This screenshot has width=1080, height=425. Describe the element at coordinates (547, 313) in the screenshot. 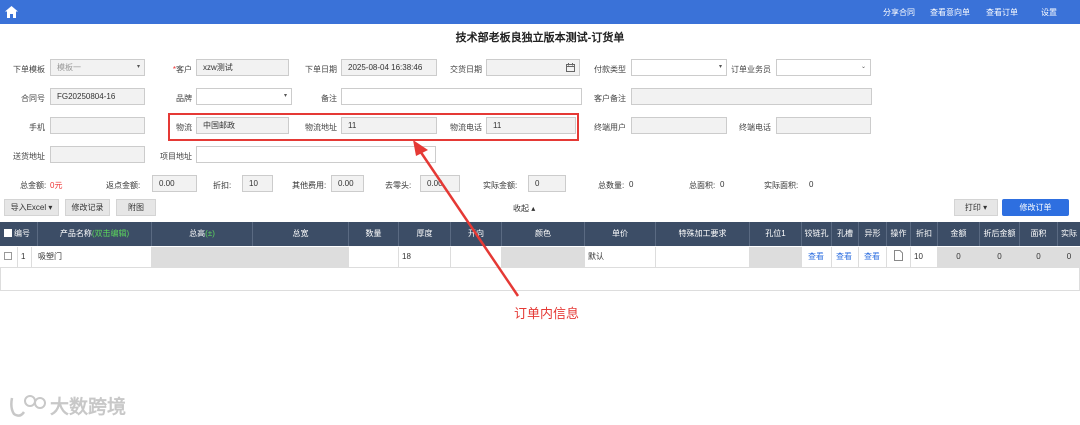

I see `annotation-text: 订单内信息` at that location.